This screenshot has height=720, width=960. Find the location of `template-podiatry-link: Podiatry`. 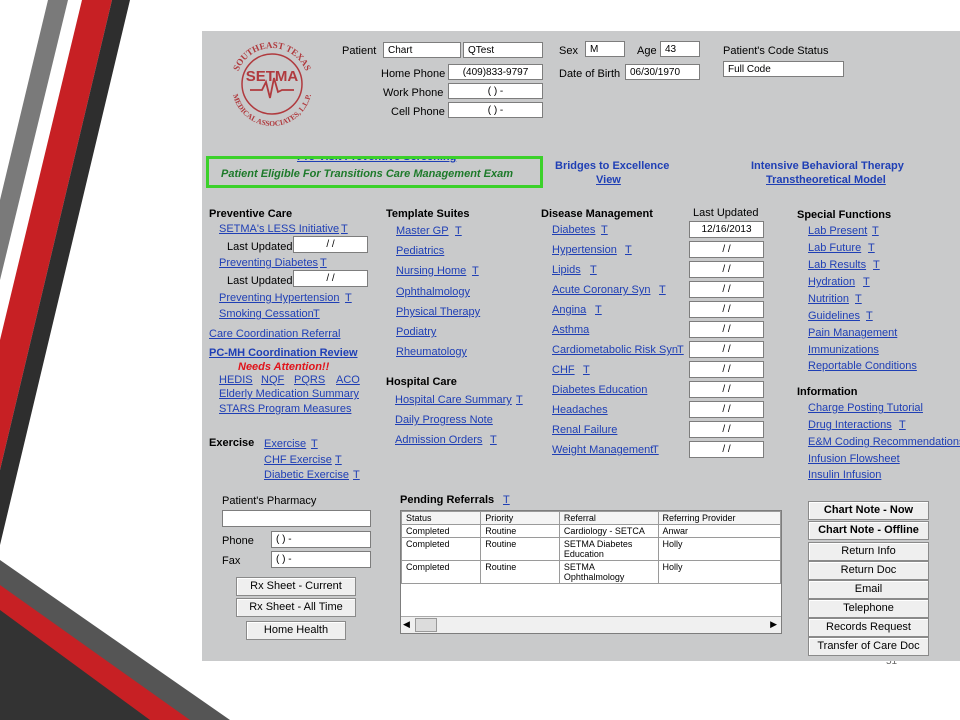

template-podiatry-link: Podiatry is located at coordinates (416, 332).